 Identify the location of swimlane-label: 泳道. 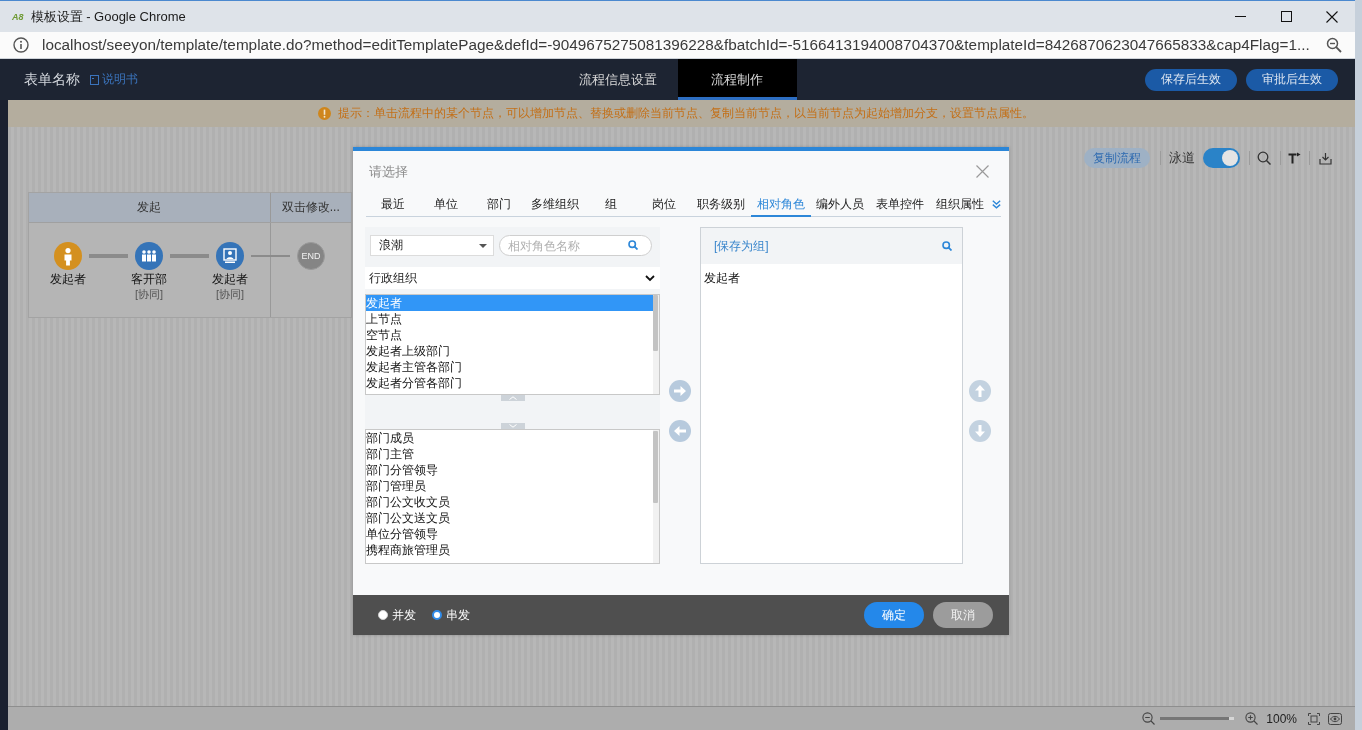
(1182, 158).